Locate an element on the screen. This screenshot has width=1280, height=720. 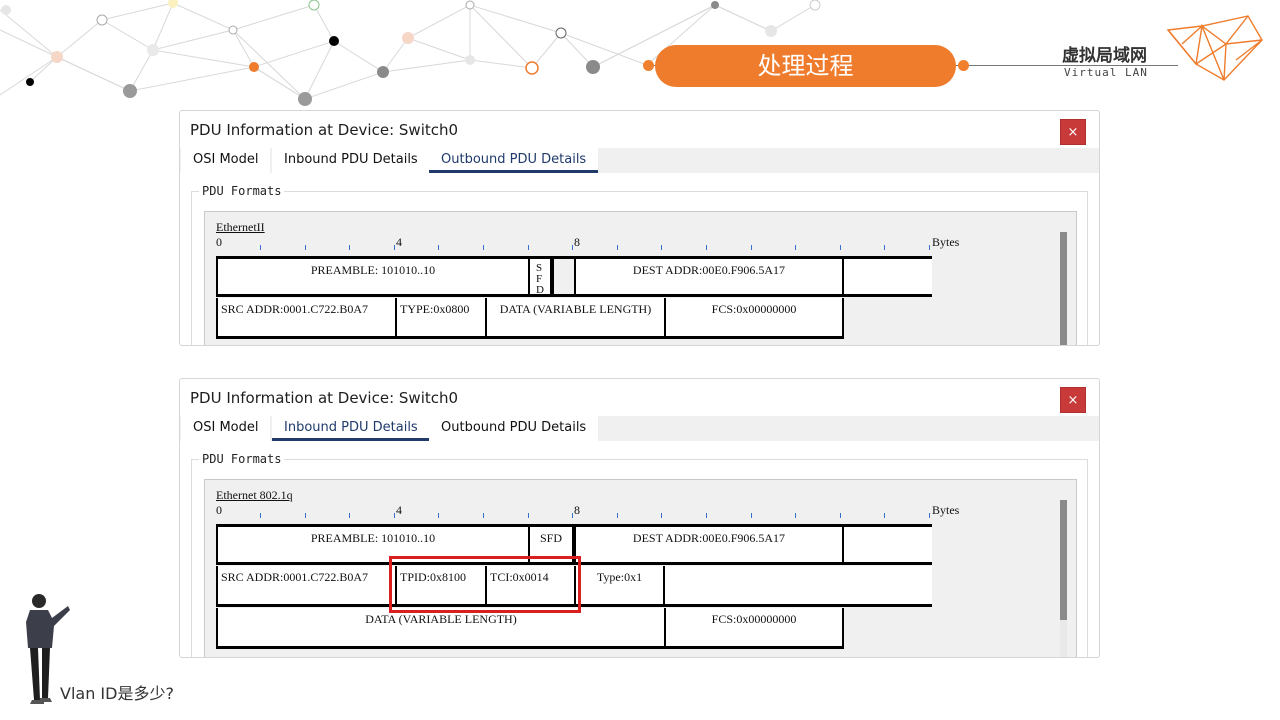
tpid-field: TPID:0x8100 is located at coordinates (441, 586).